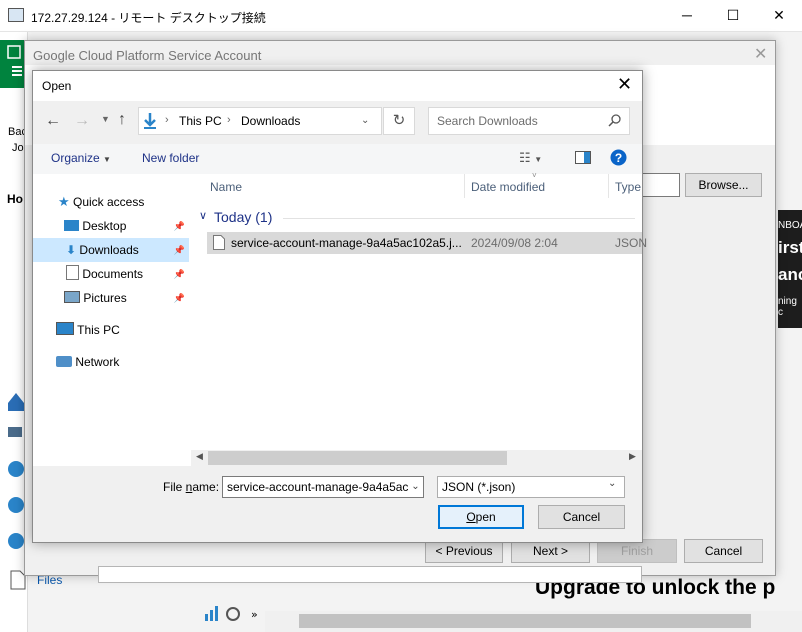 Image resolution: width=802 pixels, height=632 pixels. Describe the element at coordinates (687, 16) in the screenshot. I see `minimize-button: ─` at that location.